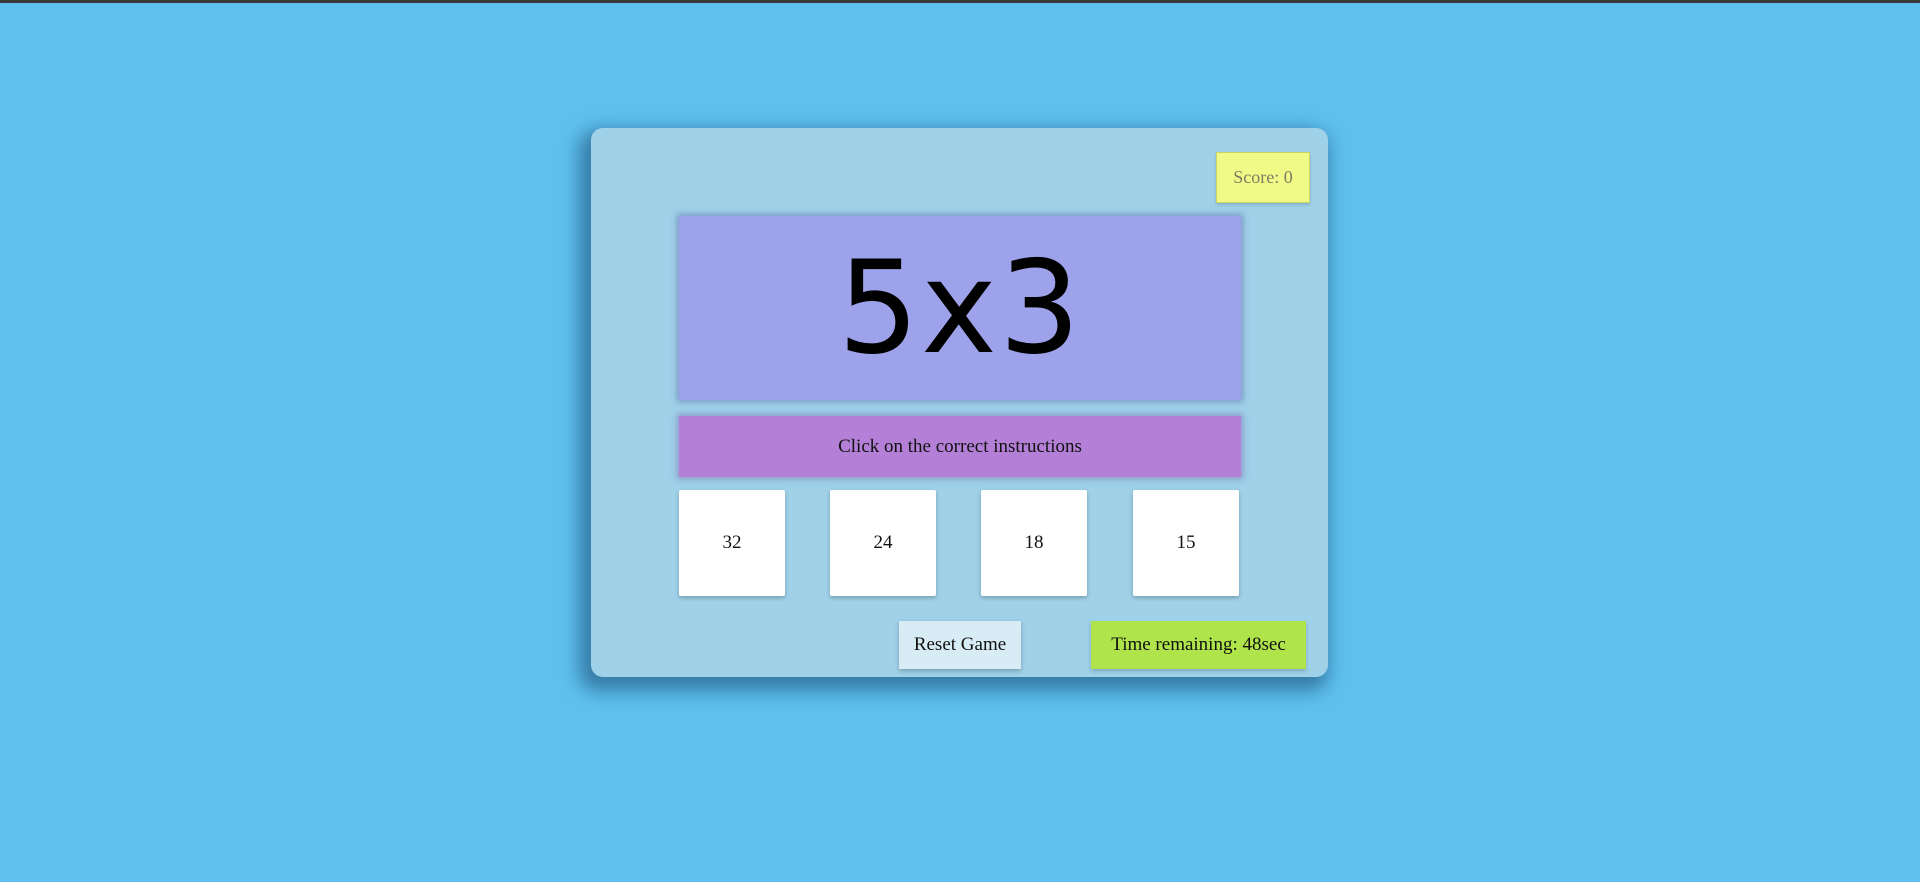 Image resolution: width=1920 pixels, height=882 pixels. What do you see at coordinates (960, 1) in the screenshot?
I see `window-top-border` at bounding box center [960, 1].